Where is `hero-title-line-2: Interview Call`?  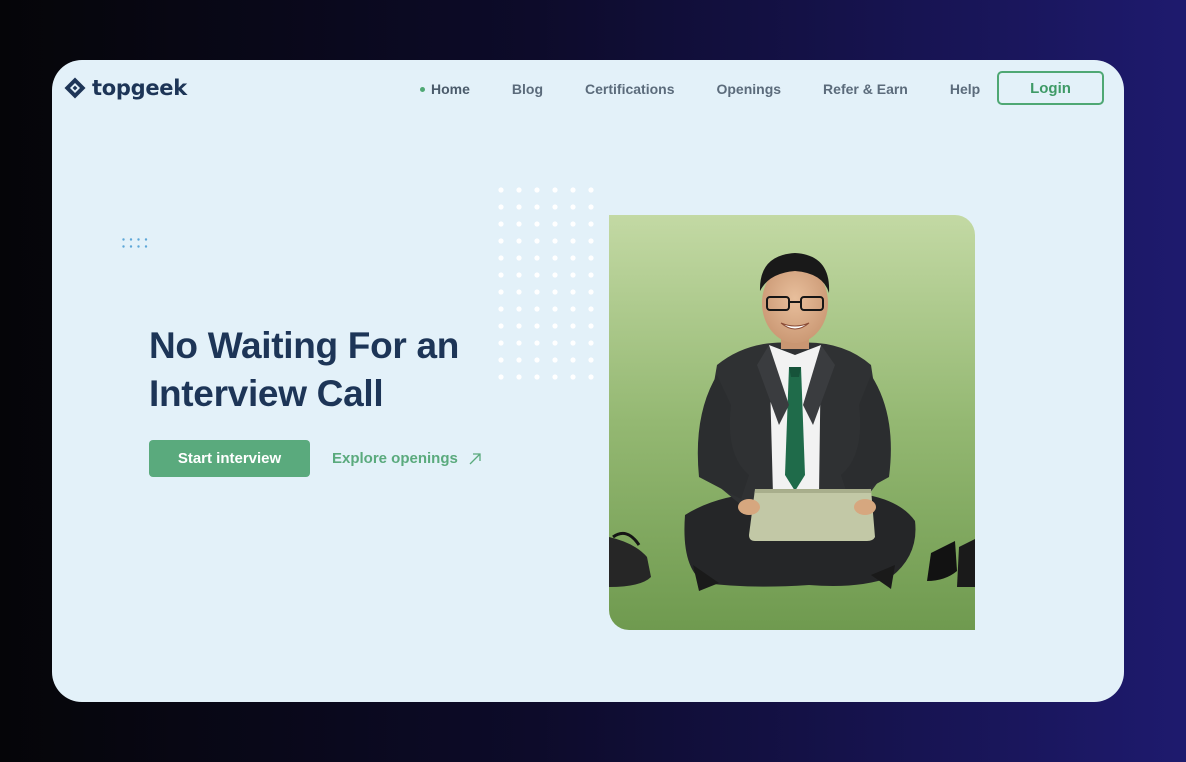 hero-title-line-2: Interview Call is located at coordinates (266, 393).